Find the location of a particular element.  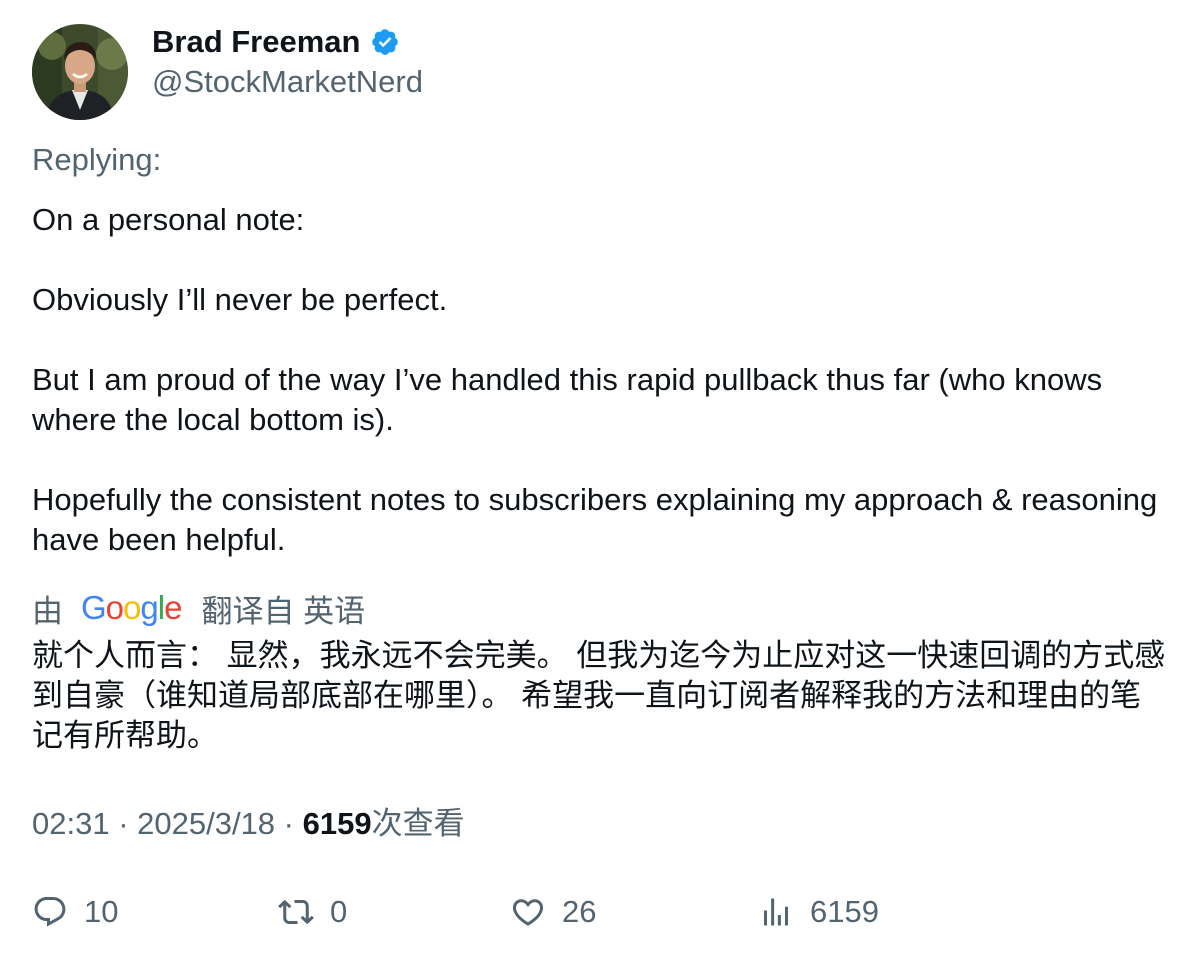

reply-icon is located at coordinates (50, 912).